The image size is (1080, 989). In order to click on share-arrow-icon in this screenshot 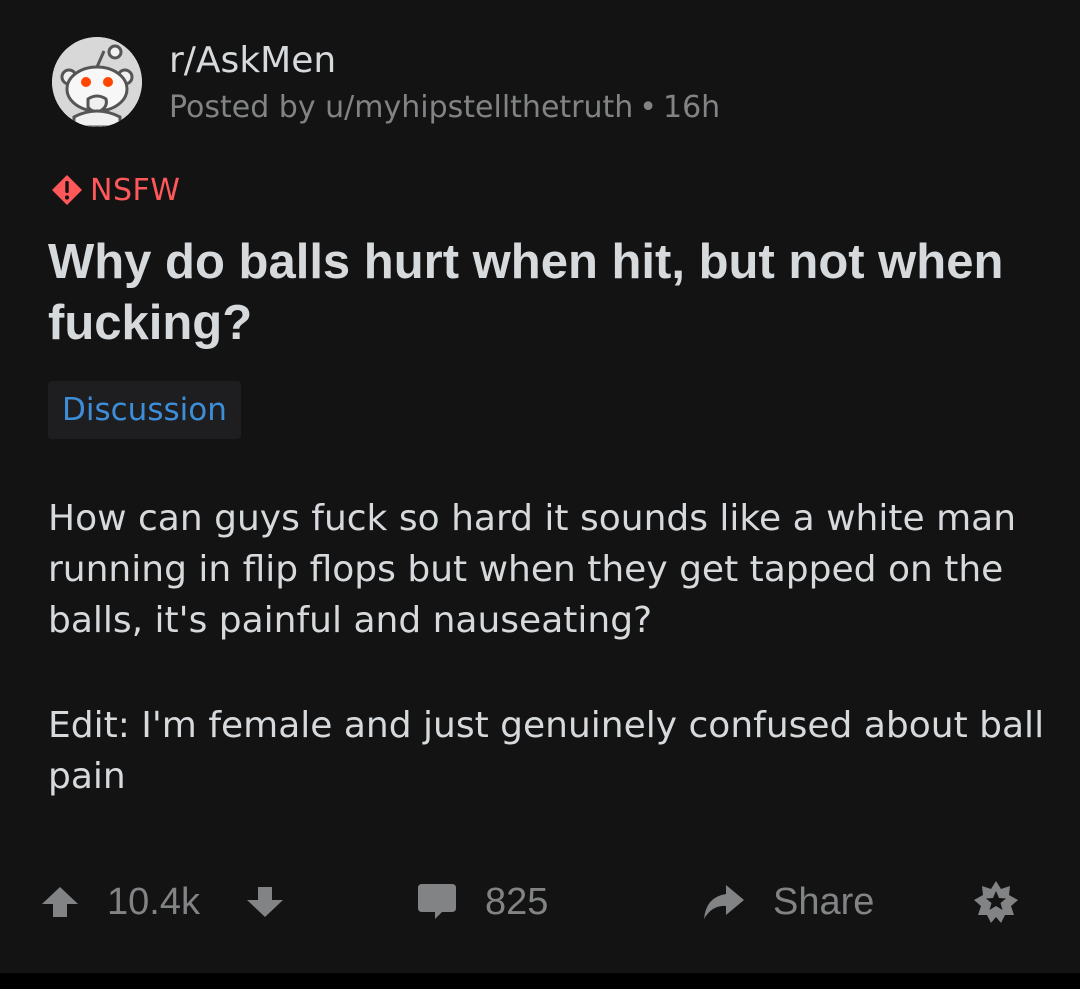, I will do `click(724, 902)`.